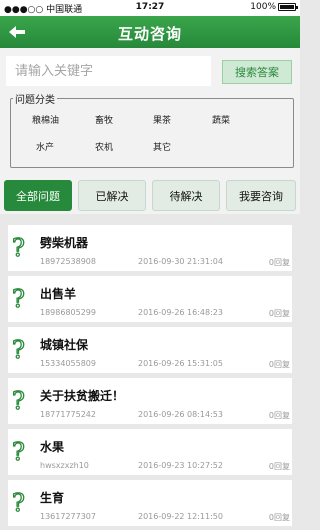 The height and width of the screenshot is (530, 320). What do you see at coordinates (180, 516) in the screenshot?
I see `question-date: 2016-09-22 12:11:50` at bounding box center [180, 516].